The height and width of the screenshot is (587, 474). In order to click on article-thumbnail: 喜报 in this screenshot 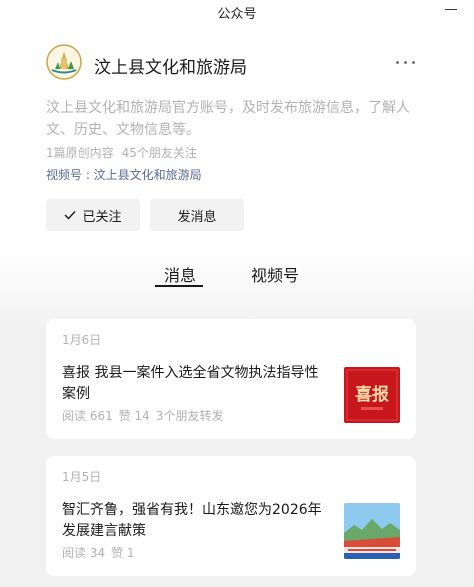, I will do `click(372, 395)`.